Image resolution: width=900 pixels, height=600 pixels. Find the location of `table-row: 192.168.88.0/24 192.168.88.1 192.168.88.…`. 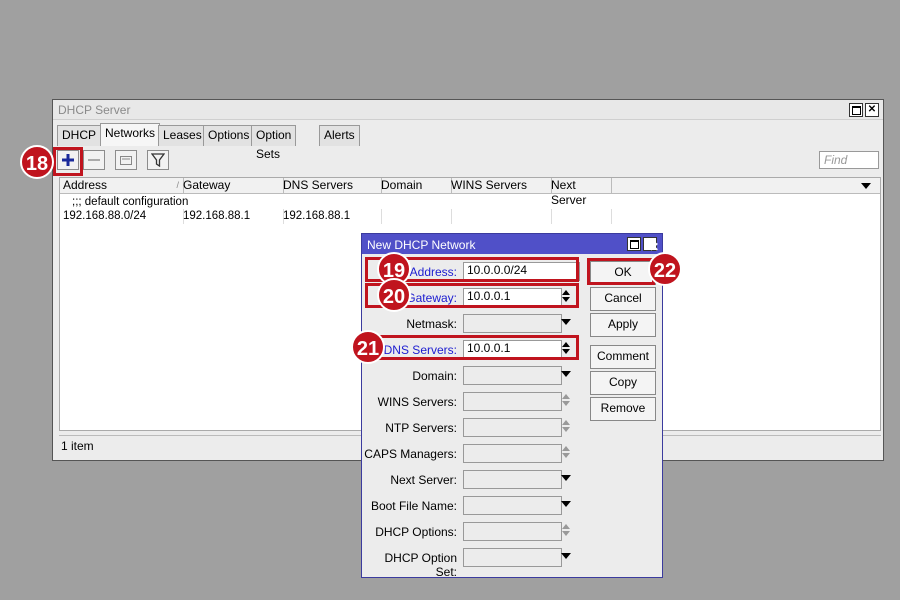

table-row: 192.168.88.0/24 192.168.88.1 192.168.88.… is located at coordinates (470, 216).